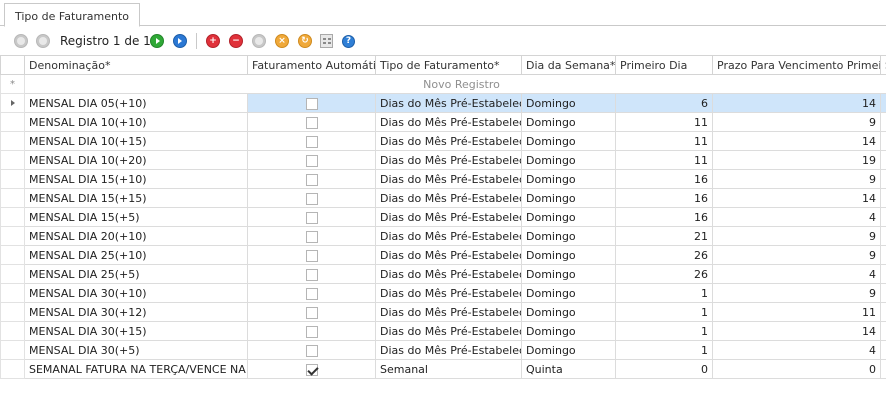 Image resolution: width=886 pixels, height=396 pixels. Describe the element at coordinates (136, 65) in the screenshot. I see `column-header-denominacao: Denominação*` at that location.